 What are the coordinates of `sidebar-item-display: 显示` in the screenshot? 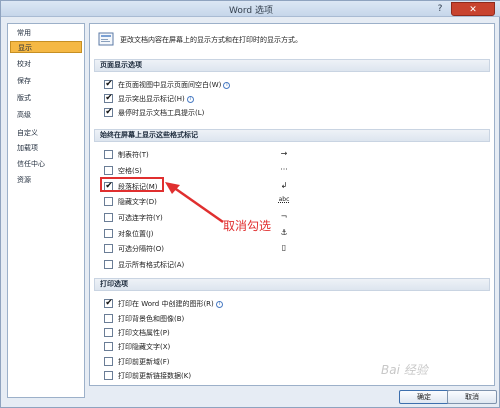 It's located at (46, 47).